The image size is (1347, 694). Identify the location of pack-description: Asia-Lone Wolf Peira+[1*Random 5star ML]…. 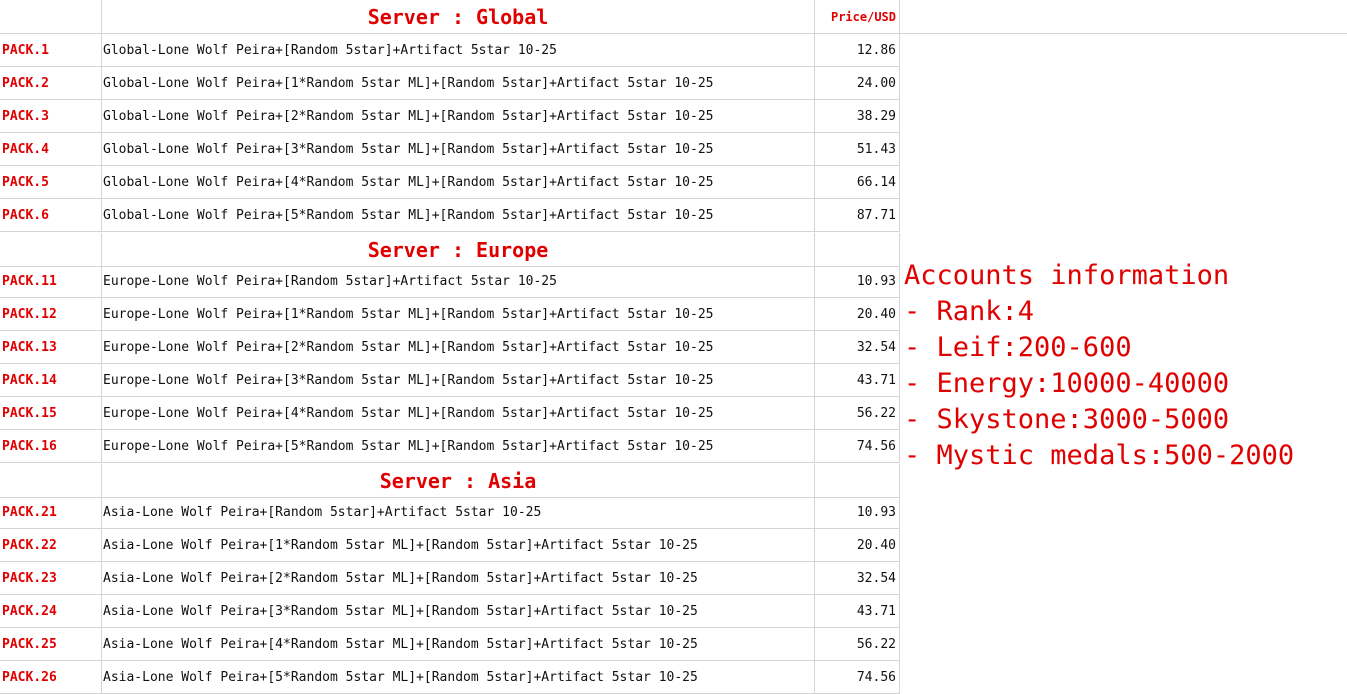
(458, 545).